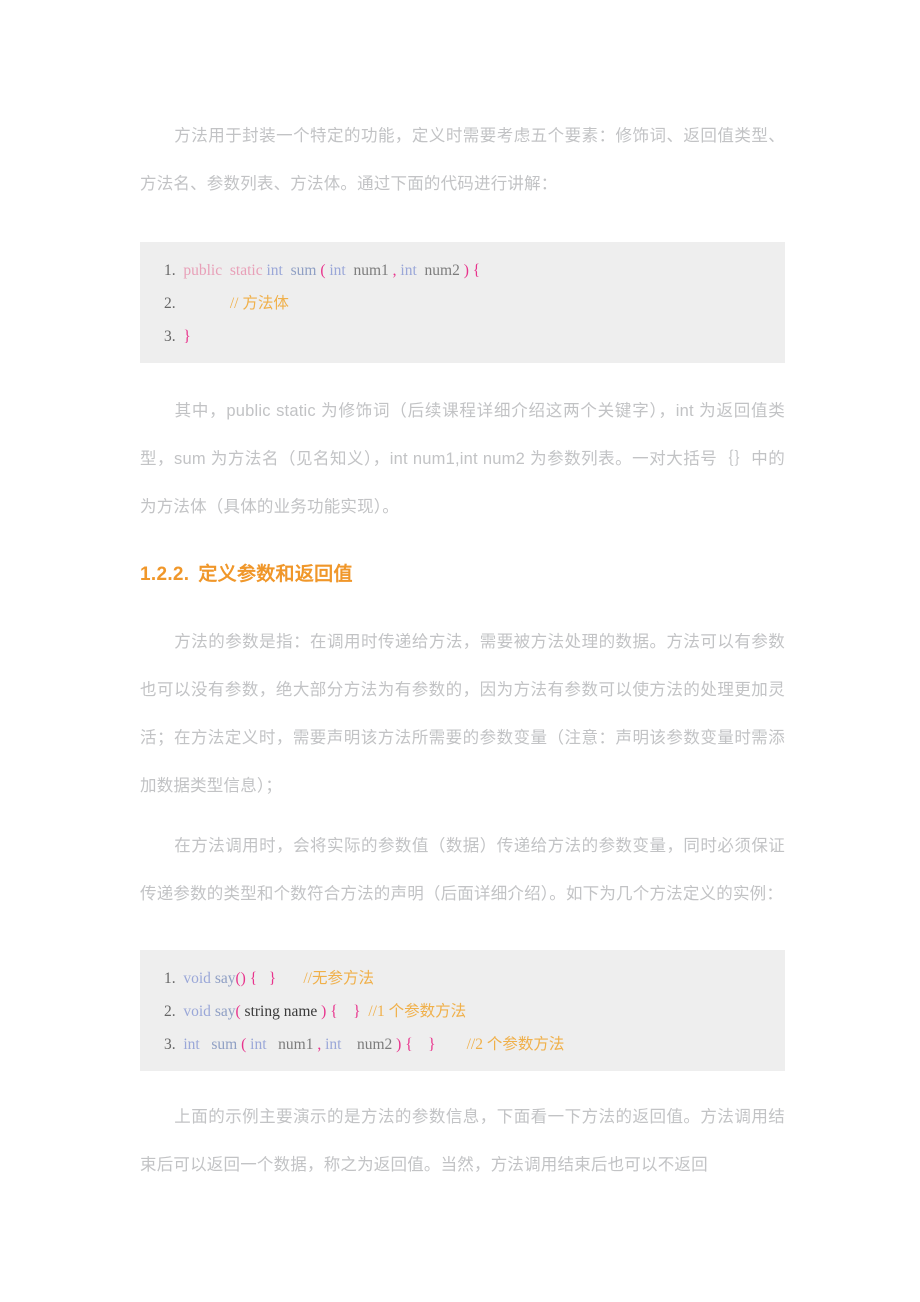 This screenshot has height=1302, width=920. I want to click on code-token-comment: //无参方法, so click(338, 978).